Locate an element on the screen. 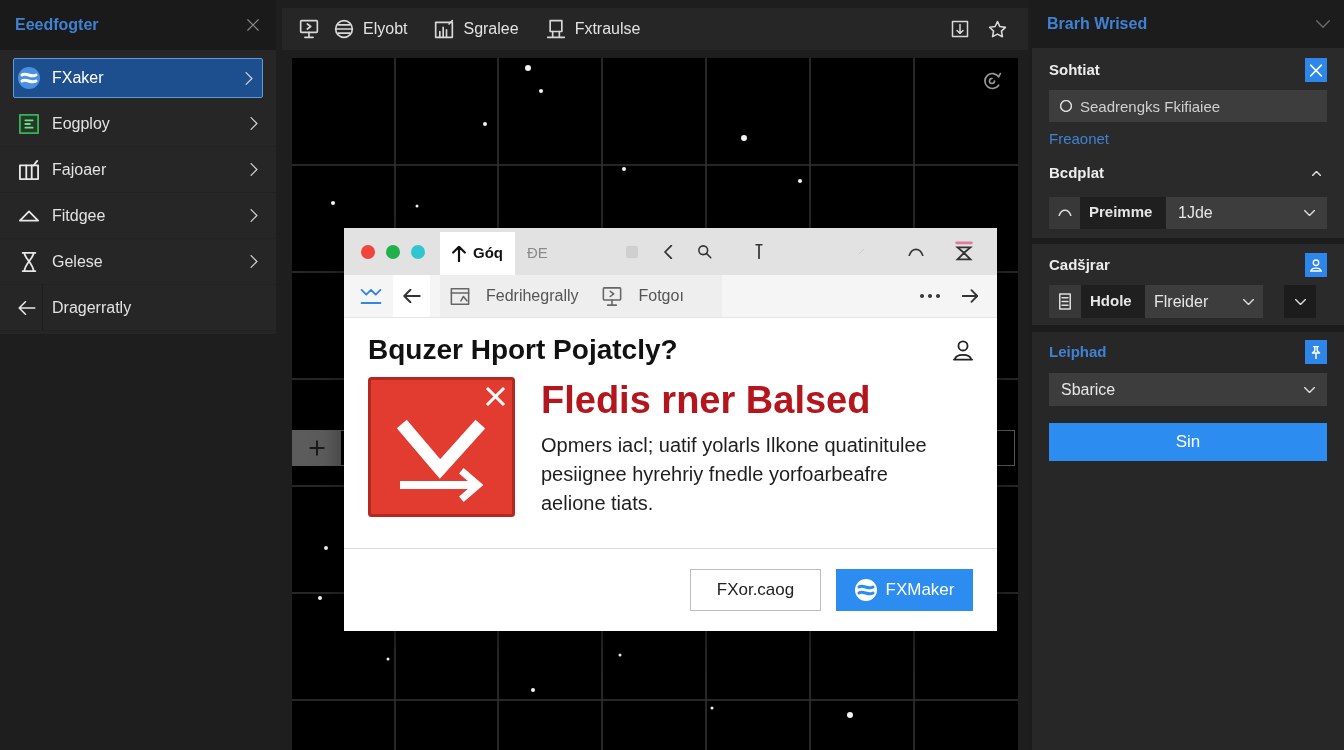 Image resolution: width=1344 pixels, height=750 pixels. sidebar-item: Dragerratly is located at coordinates (138, 308).